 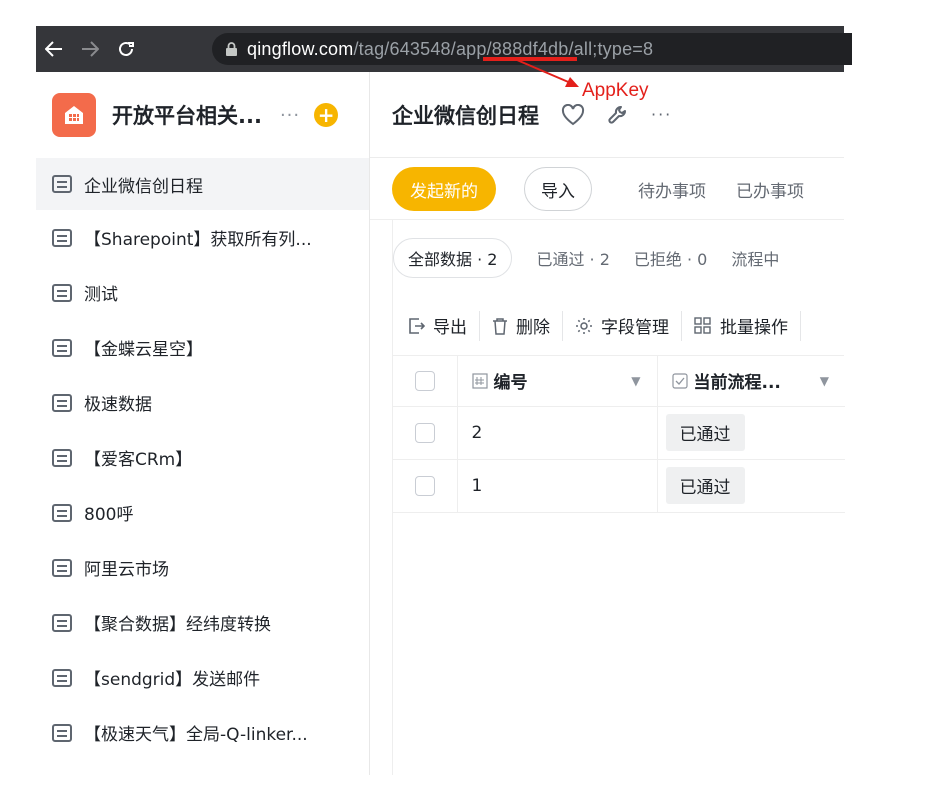 I want to click on sidebar-item-label: 企业微信创日程, so click(x=143, y=186).